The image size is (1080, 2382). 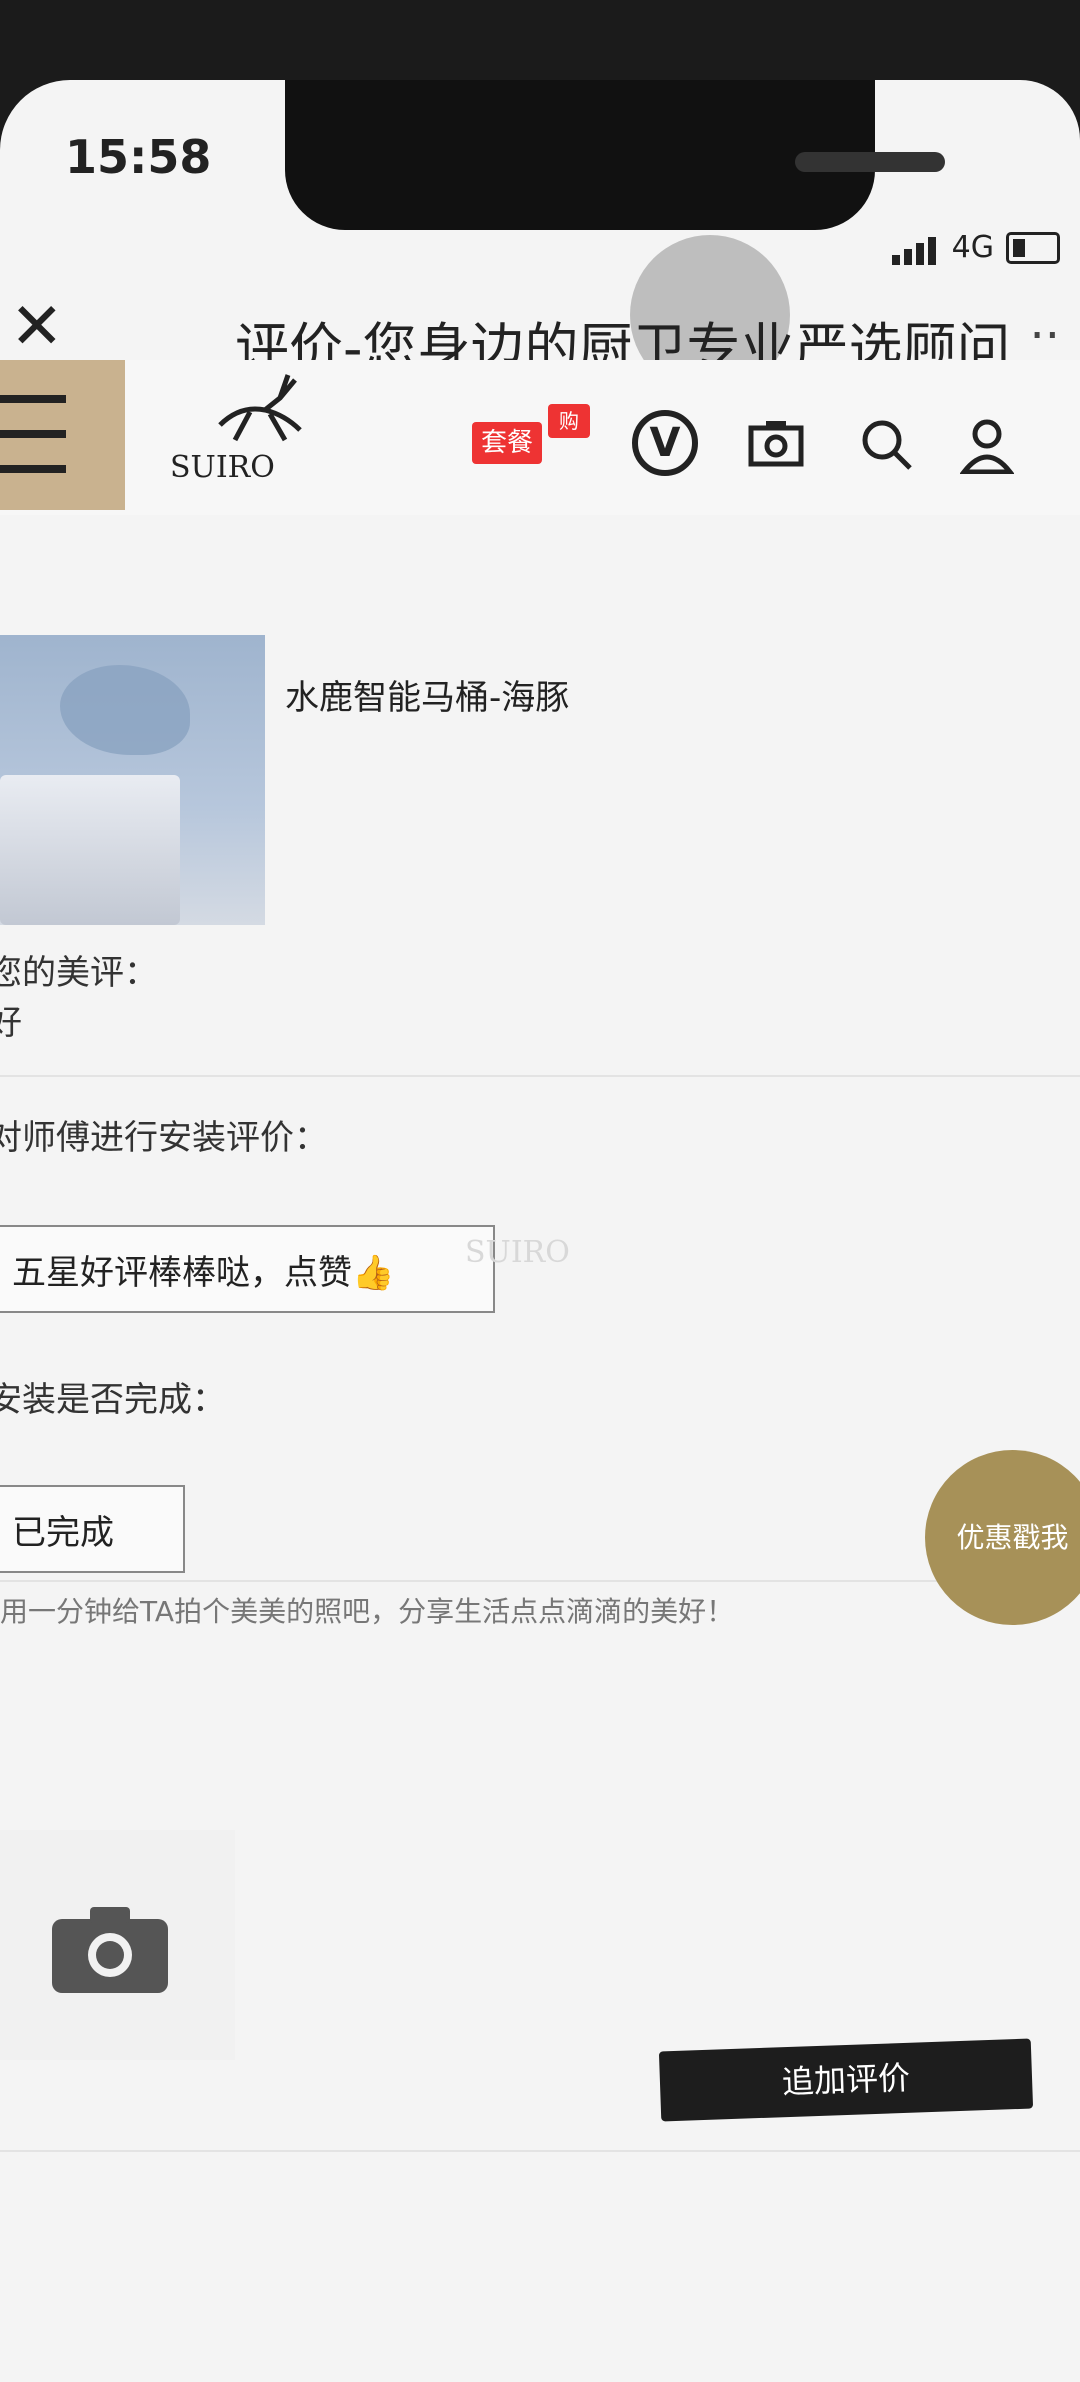 I want to click on close-icon: ✕, so click(x=37, y=327).